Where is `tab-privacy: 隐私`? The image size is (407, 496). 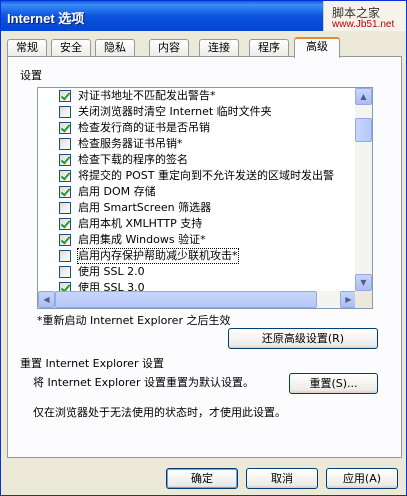
tab-privacy: 隐私 is located at coordinates (115, 48).